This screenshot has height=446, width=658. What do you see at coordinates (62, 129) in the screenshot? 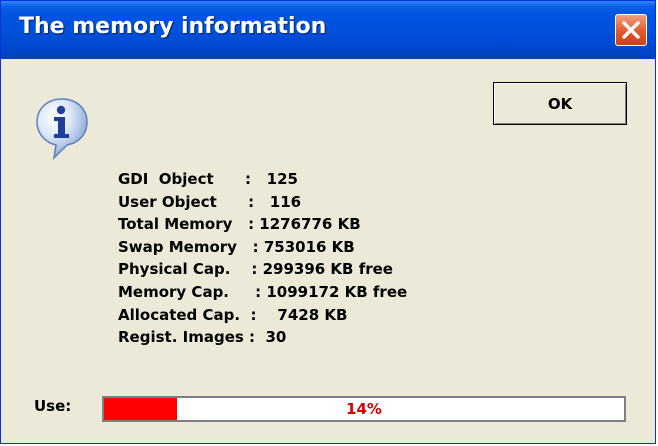
I see `info-icon` at bounding box center [62, 129].